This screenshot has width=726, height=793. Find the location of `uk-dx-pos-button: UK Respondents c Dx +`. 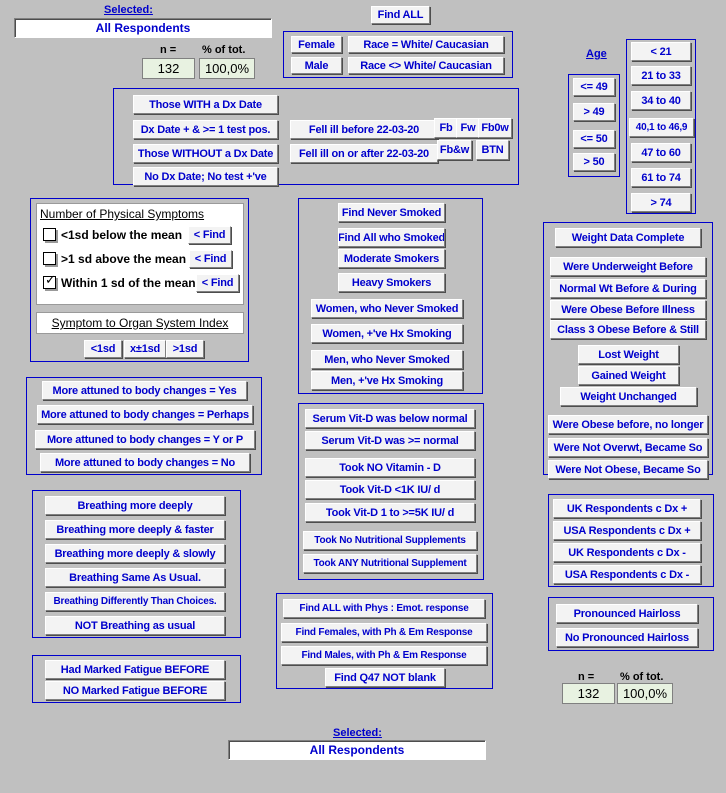

uk-dx-pos-button: UK Respondents c Dx + is located at coordinates (627, 508).